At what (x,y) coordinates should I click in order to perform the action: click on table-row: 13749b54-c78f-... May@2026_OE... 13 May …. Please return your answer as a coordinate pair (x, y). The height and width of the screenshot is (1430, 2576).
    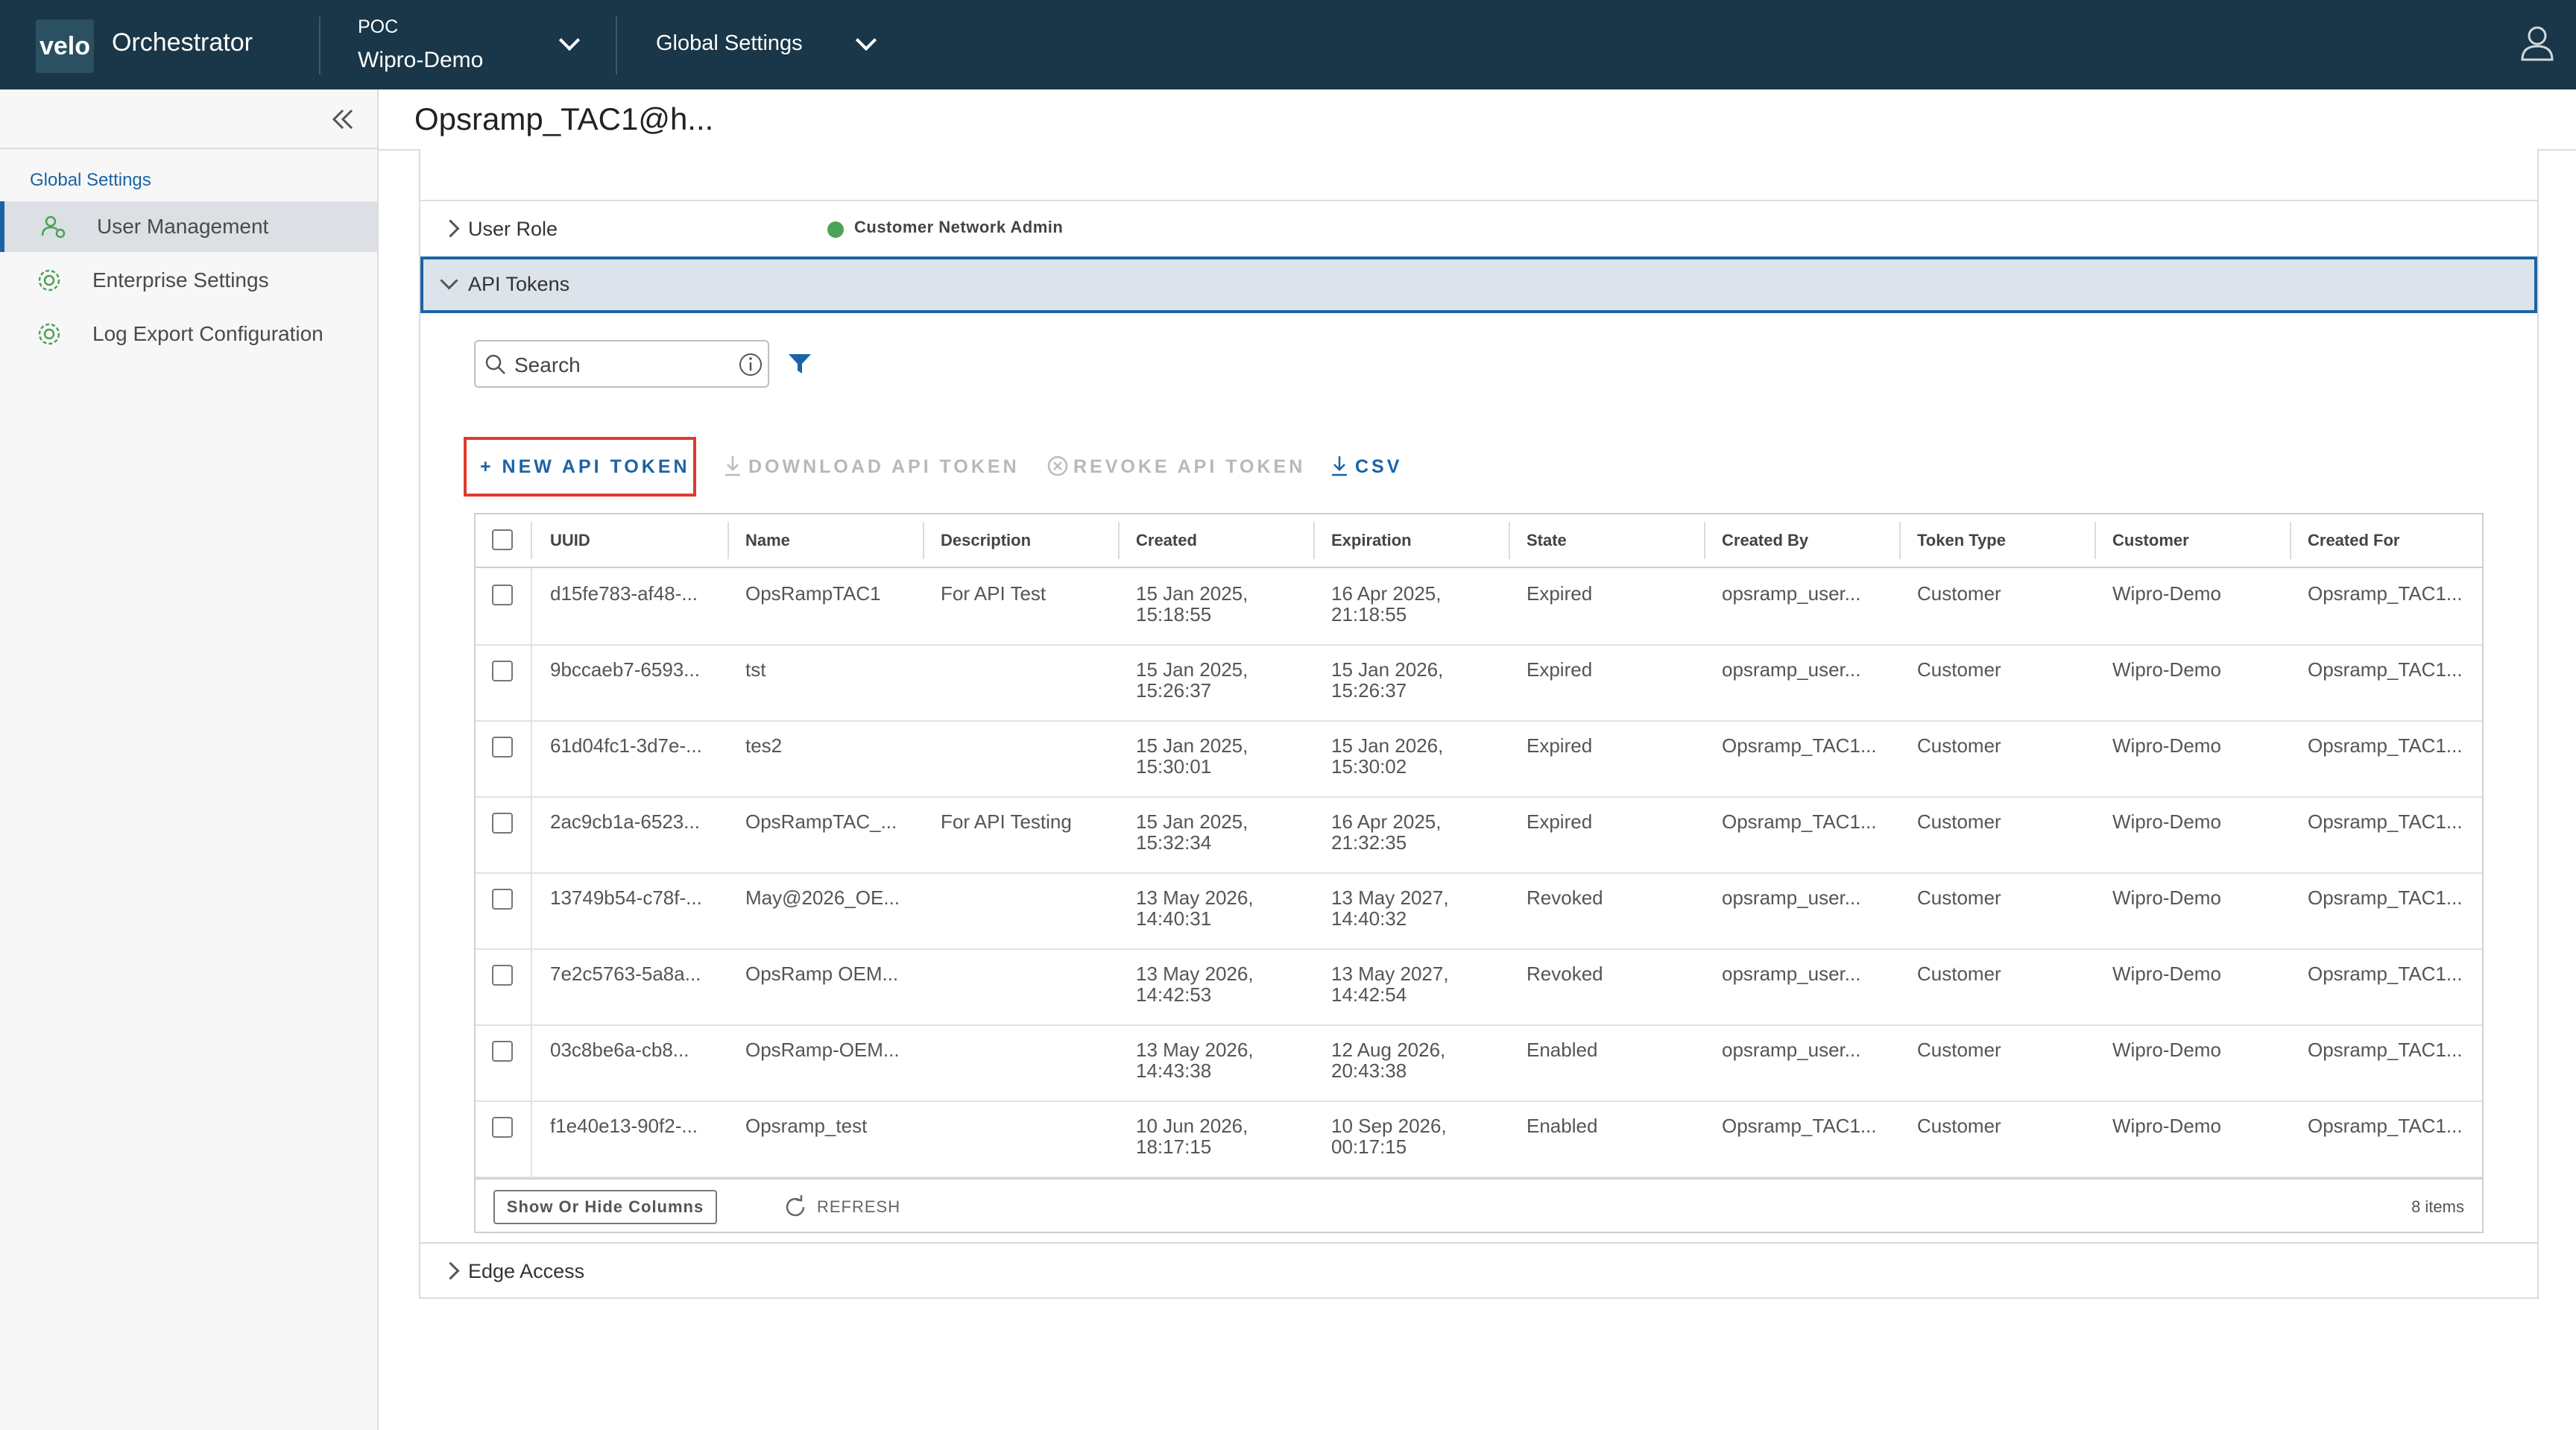
    Looking at the image, I should click on (1479, 911).